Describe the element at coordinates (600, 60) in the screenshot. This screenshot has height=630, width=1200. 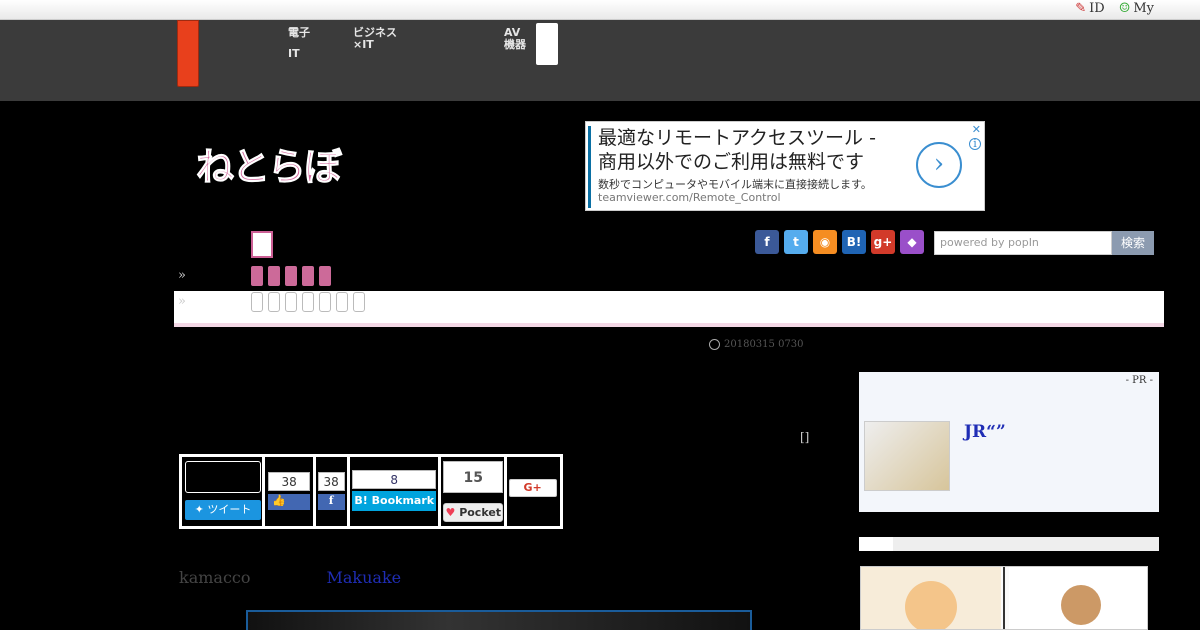
I see `main-nav: 電子 IT ビジネス ×IT AV 機器` at that location.